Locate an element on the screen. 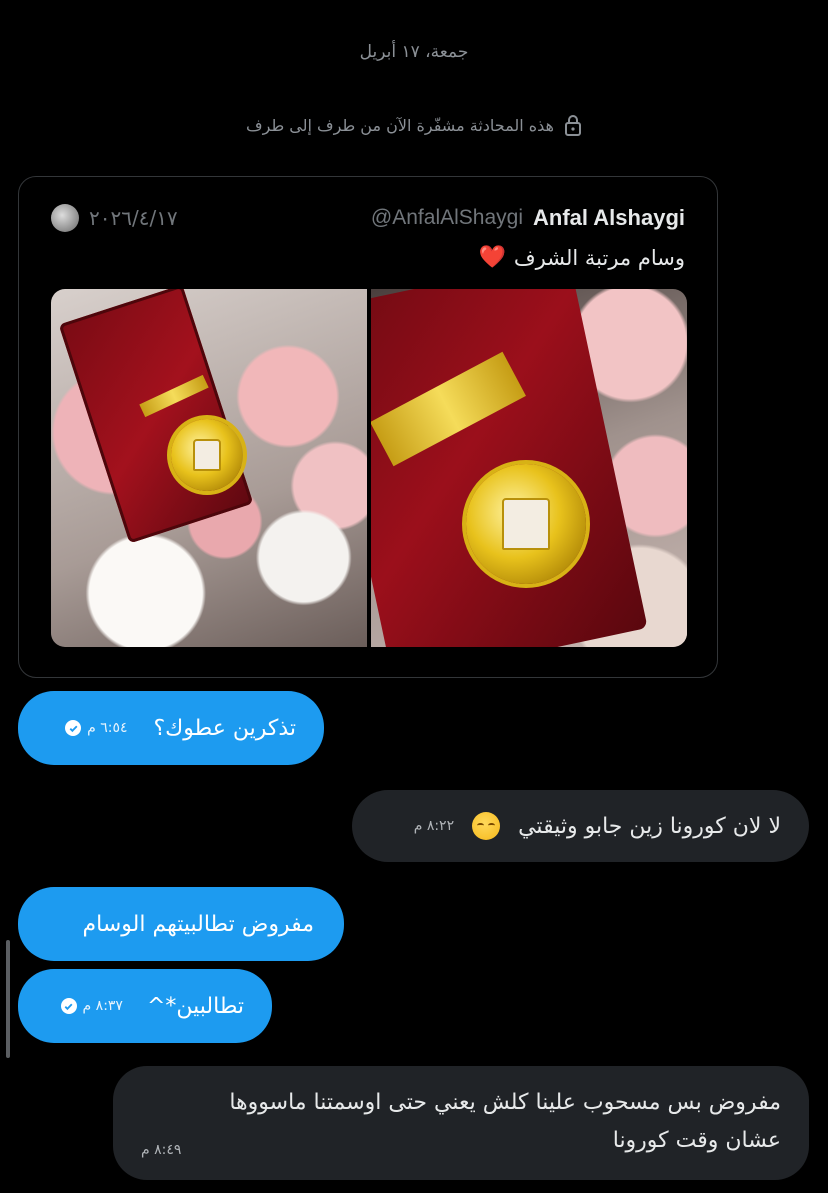 The width and height of the screenshot is (828, 1193). medal-box-with-roses-photo is located at coordinates (209, 468).